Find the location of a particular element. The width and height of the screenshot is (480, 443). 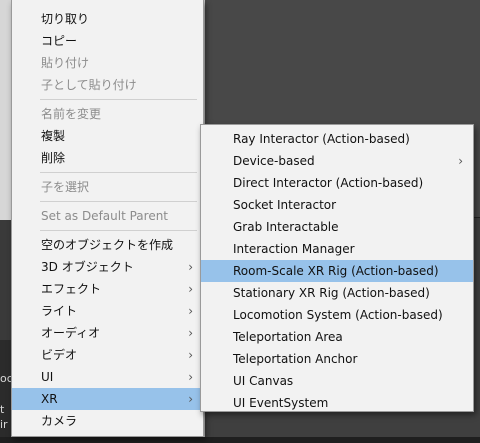

menu-item-device-based: Device-based › is located at coordinates (337, 161).